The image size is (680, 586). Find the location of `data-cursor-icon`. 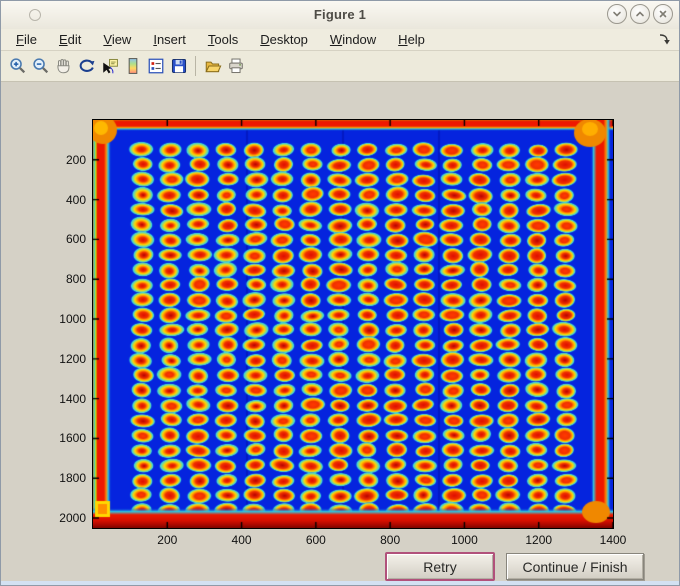

data-cursor-icon is located at coordinates (110, 66).